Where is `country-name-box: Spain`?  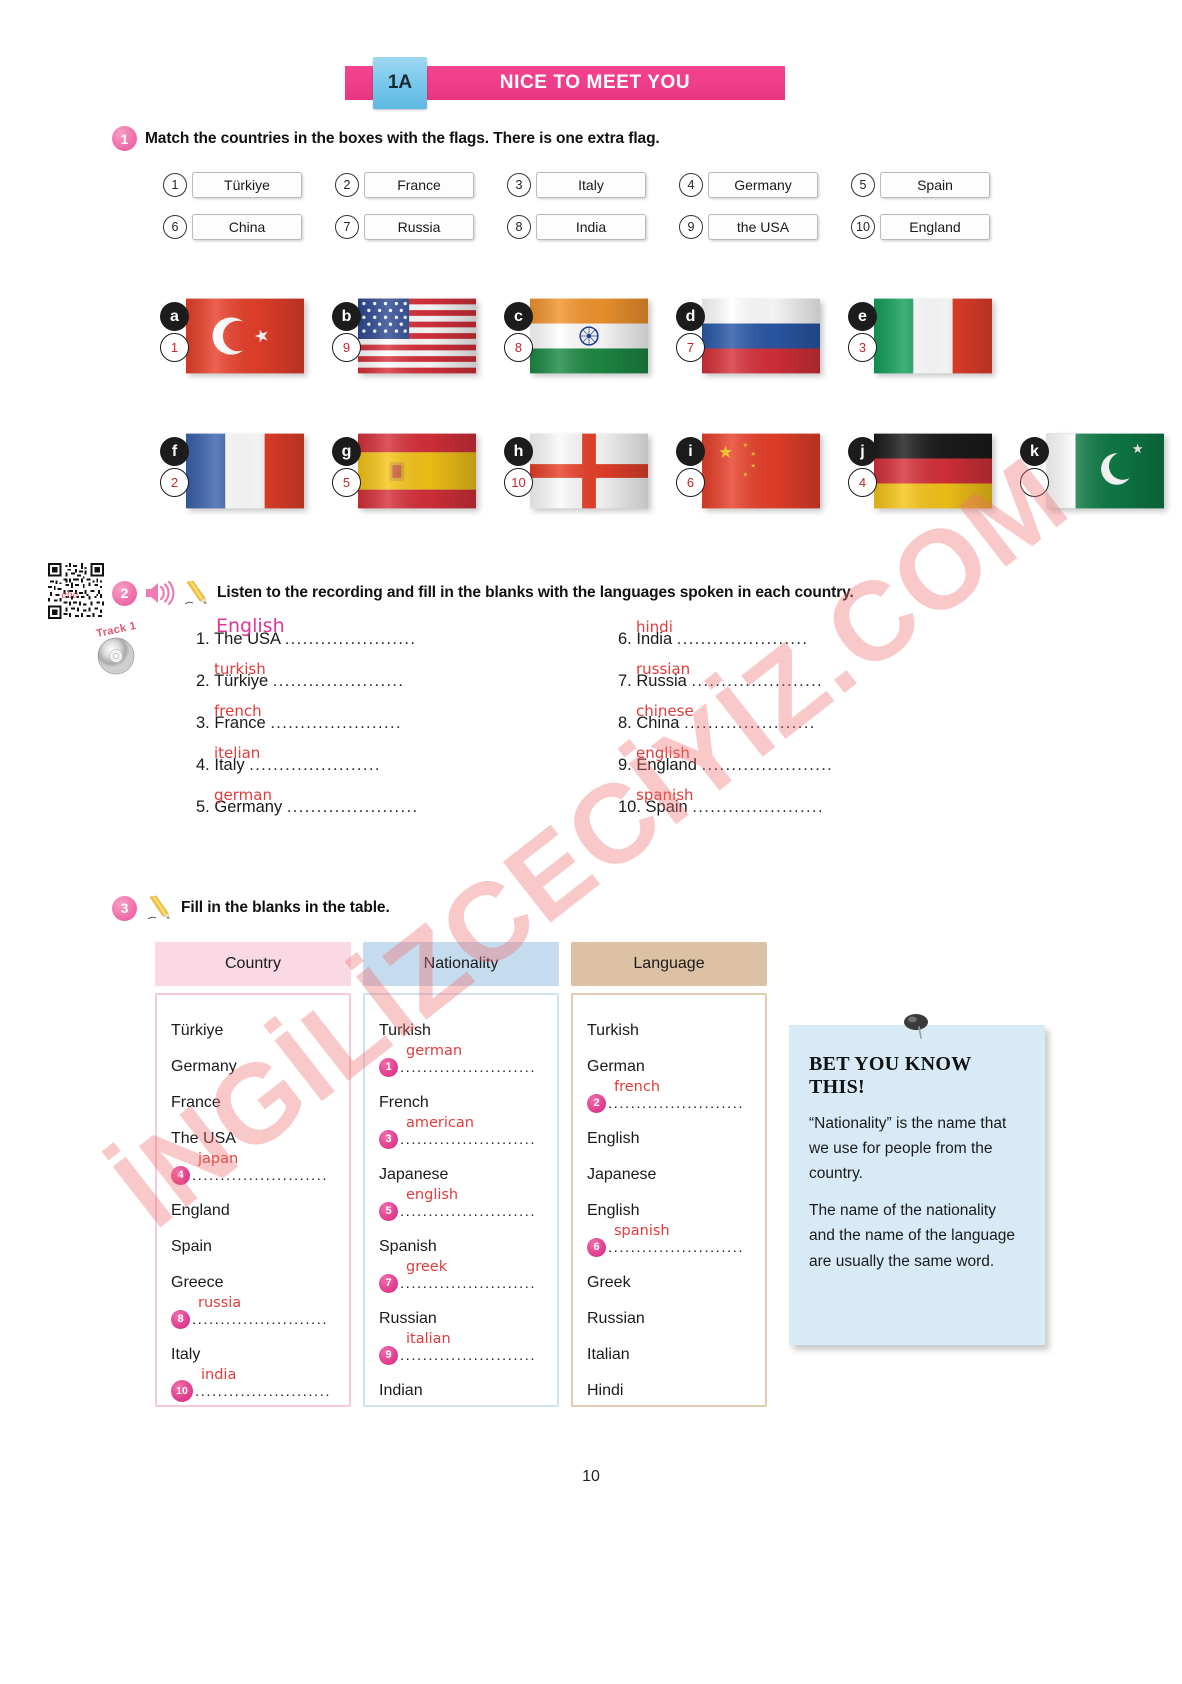 country-name-box: Spain is located at coordinates (935, 185).